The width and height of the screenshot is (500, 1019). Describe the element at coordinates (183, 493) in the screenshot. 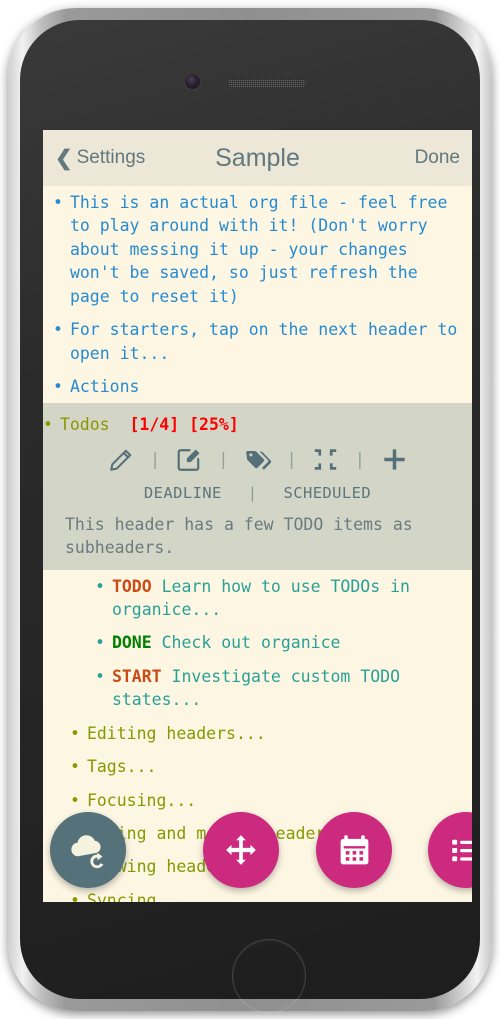

I see `deadline-button: DEADLINE` at that location.